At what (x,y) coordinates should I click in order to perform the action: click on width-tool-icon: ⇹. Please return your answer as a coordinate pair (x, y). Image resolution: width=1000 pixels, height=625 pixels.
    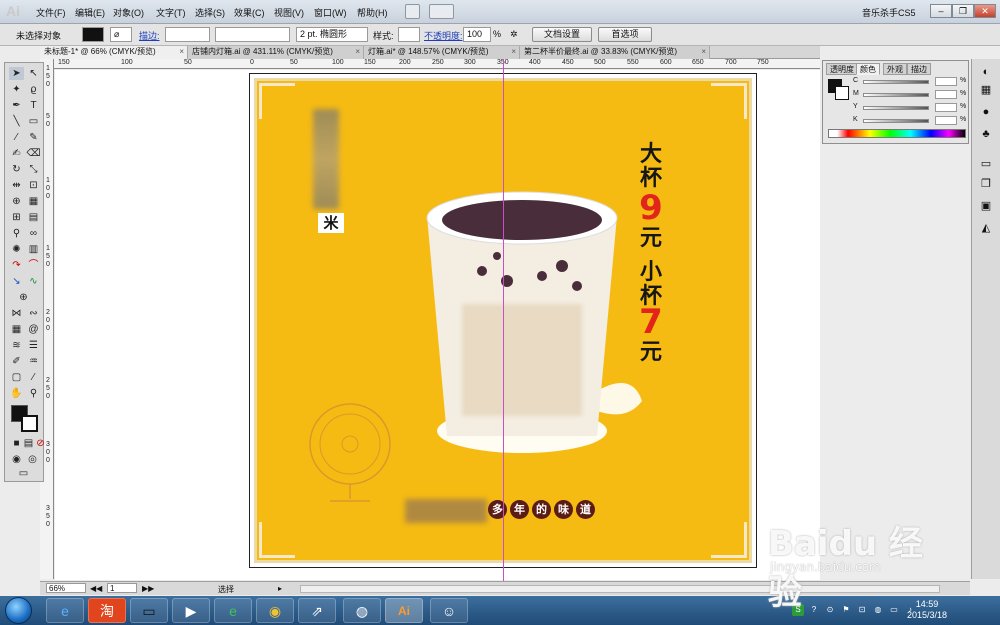
    Looking at the image, I should click on (16, 185).